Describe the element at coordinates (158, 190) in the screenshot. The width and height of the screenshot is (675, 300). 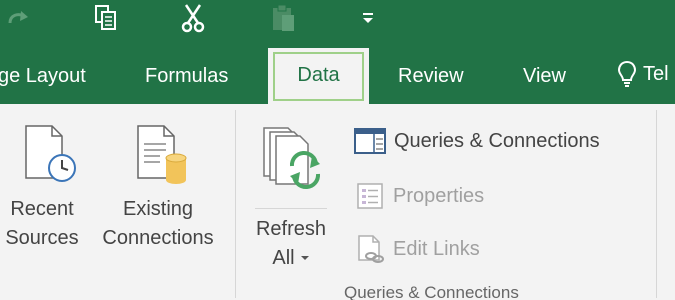
I see `existing-connections-button: Existing Connections` at that location.